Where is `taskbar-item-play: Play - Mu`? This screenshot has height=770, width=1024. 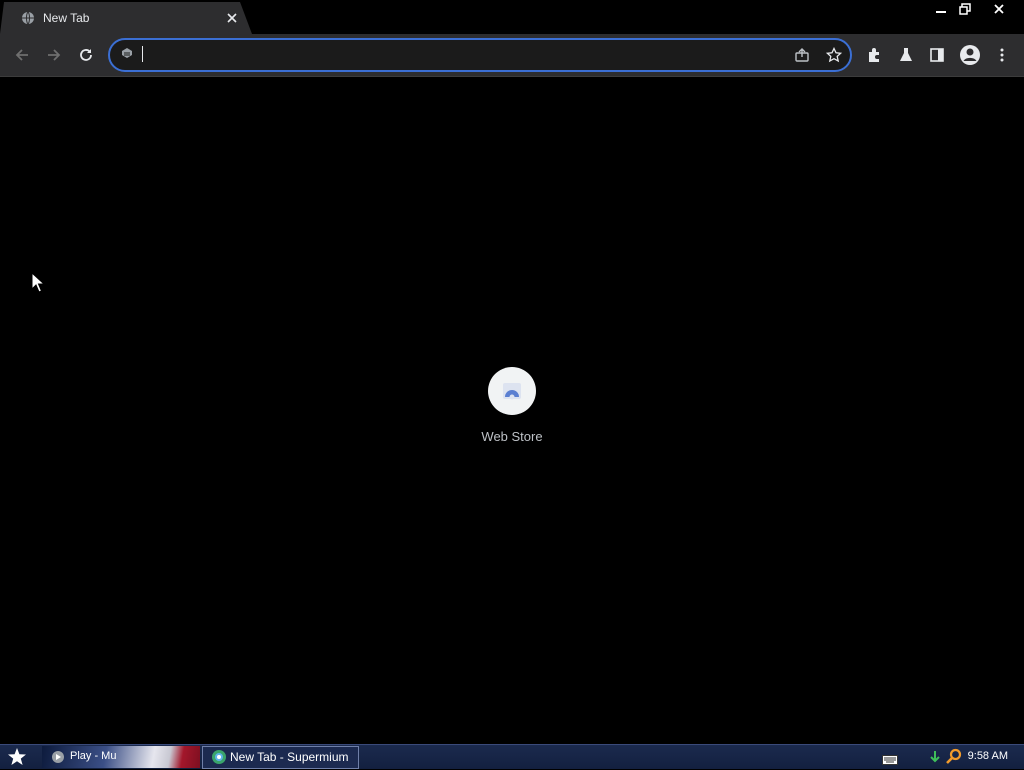
taskbar-item-play: Play - Mu is located at coordinates (121, 757).